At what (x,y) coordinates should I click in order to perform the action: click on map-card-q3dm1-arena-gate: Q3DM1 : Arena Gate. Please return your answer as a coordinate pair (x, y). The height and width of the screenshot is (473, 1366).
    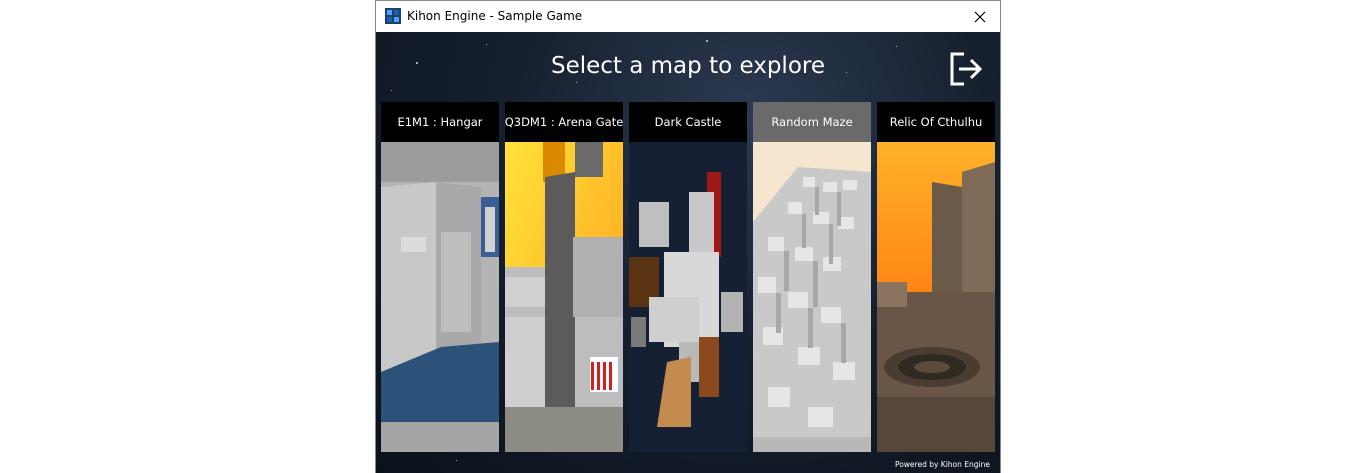
    Looking at the image, I should click on (564, 277).